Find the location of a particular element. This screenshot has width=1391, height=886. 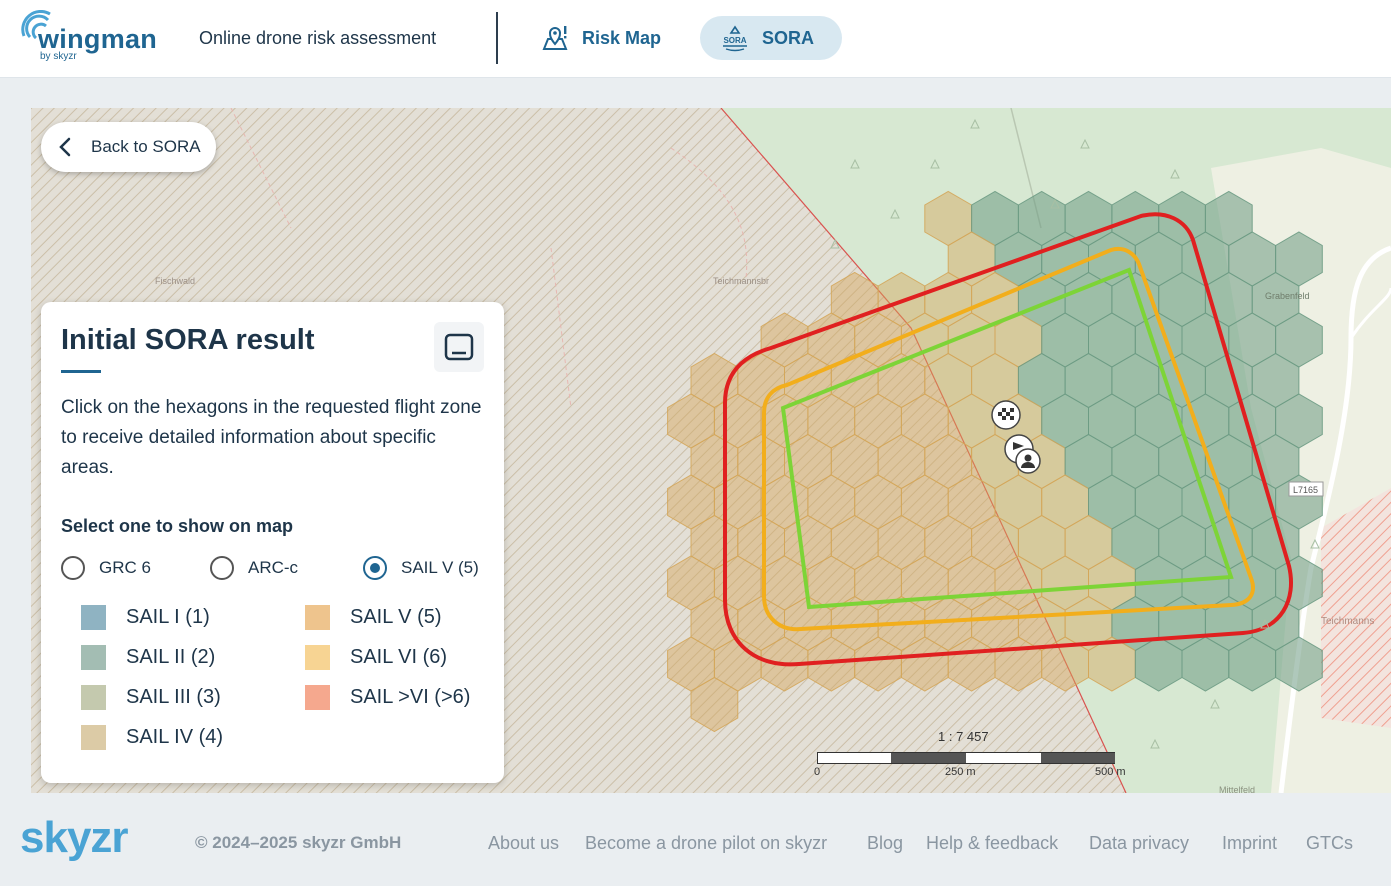

copyright-text: © 2024–2025 skyzr GmbH is located at coordinates (298, 842).